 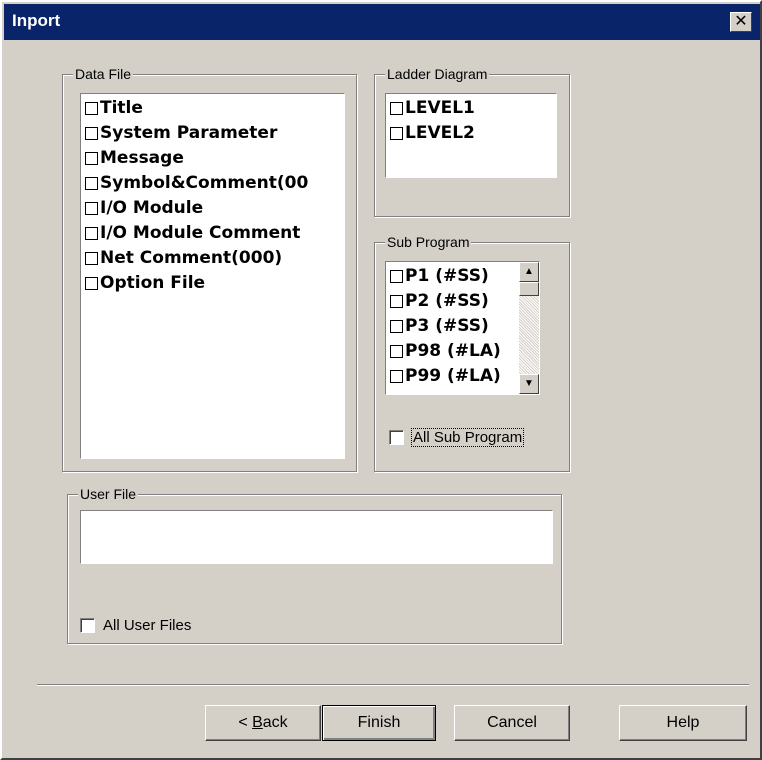 I want to click on ladder-diagram-list: LEVEL1 LEVEL2, so click(x=471, y=135).